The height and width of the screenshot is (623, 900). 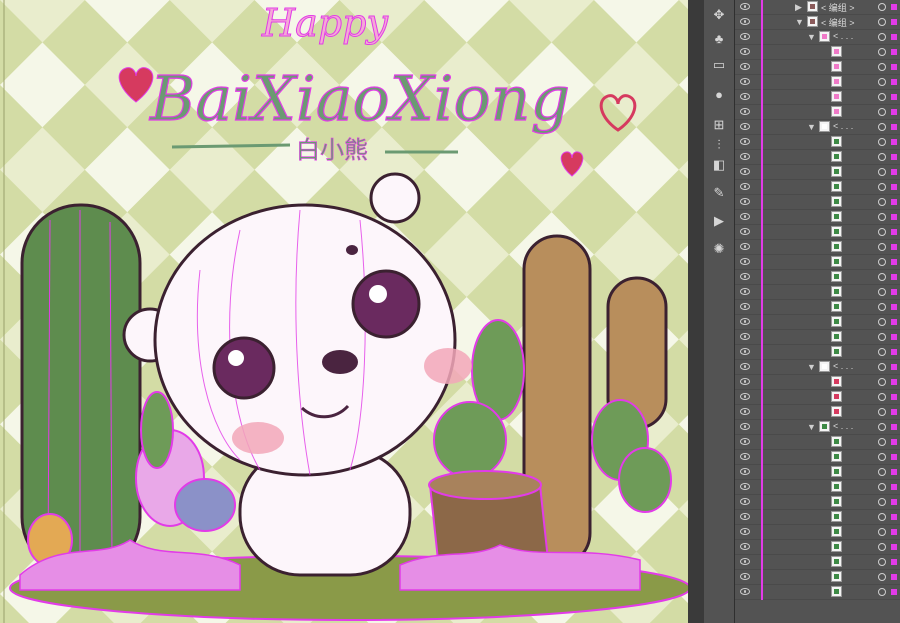 What do you see at coordinates (798, 7) in the screenshot?
I see `expand-arrow-icon: ▶` at bounding box center [798, 7].